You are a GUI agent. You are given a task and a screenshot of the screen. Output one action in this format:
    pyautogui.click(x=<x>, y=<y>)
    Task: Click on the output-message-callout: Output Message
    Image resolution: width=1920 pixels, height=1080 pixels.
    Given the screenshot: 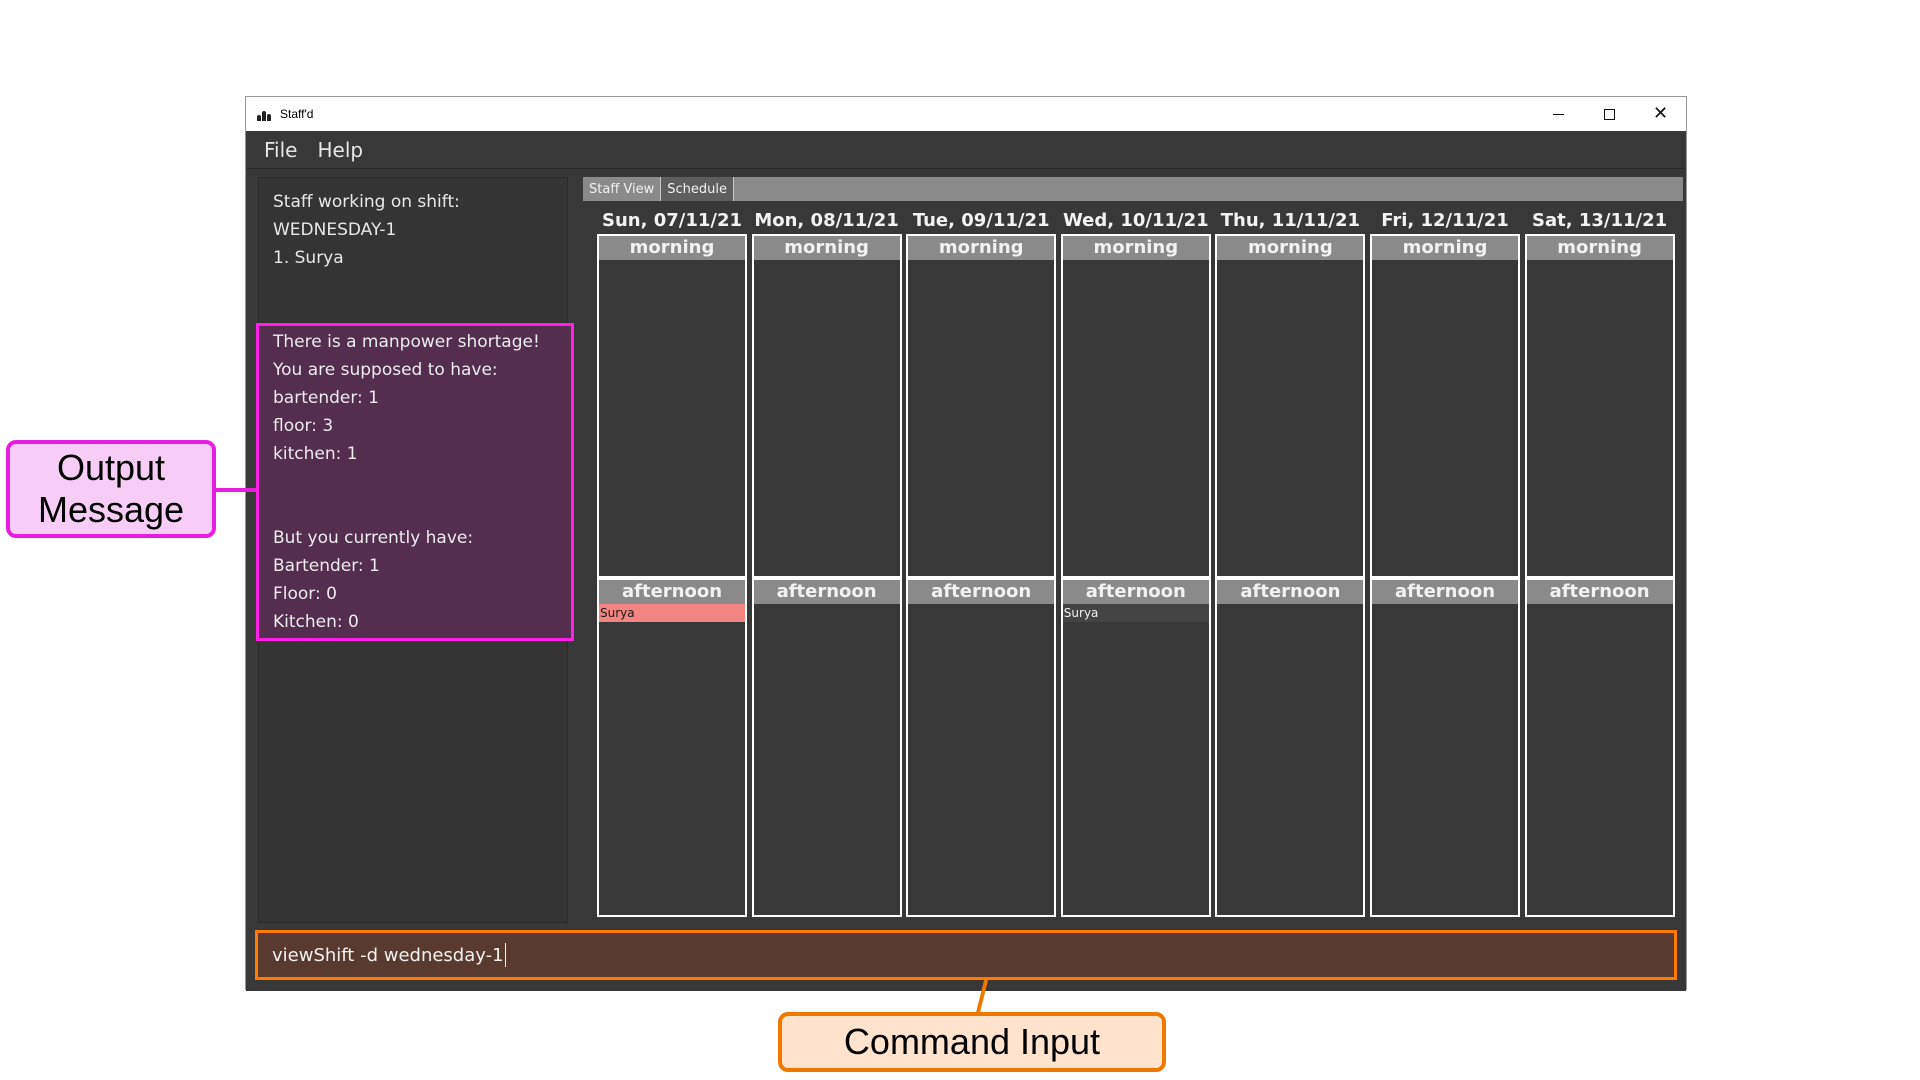 What is the action you would take?
    pyautogui.click(x=111, y=489)
    